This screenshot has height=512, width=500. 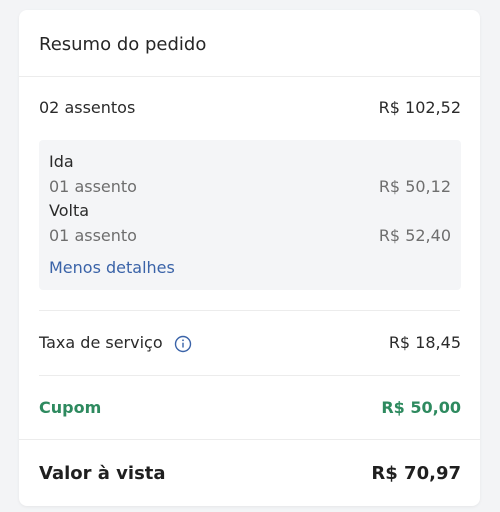 What do you see at coordinates (419, 107) in the screenshot?
I see `seats-value: R$ 102,52` at bounding box center [419, 107].